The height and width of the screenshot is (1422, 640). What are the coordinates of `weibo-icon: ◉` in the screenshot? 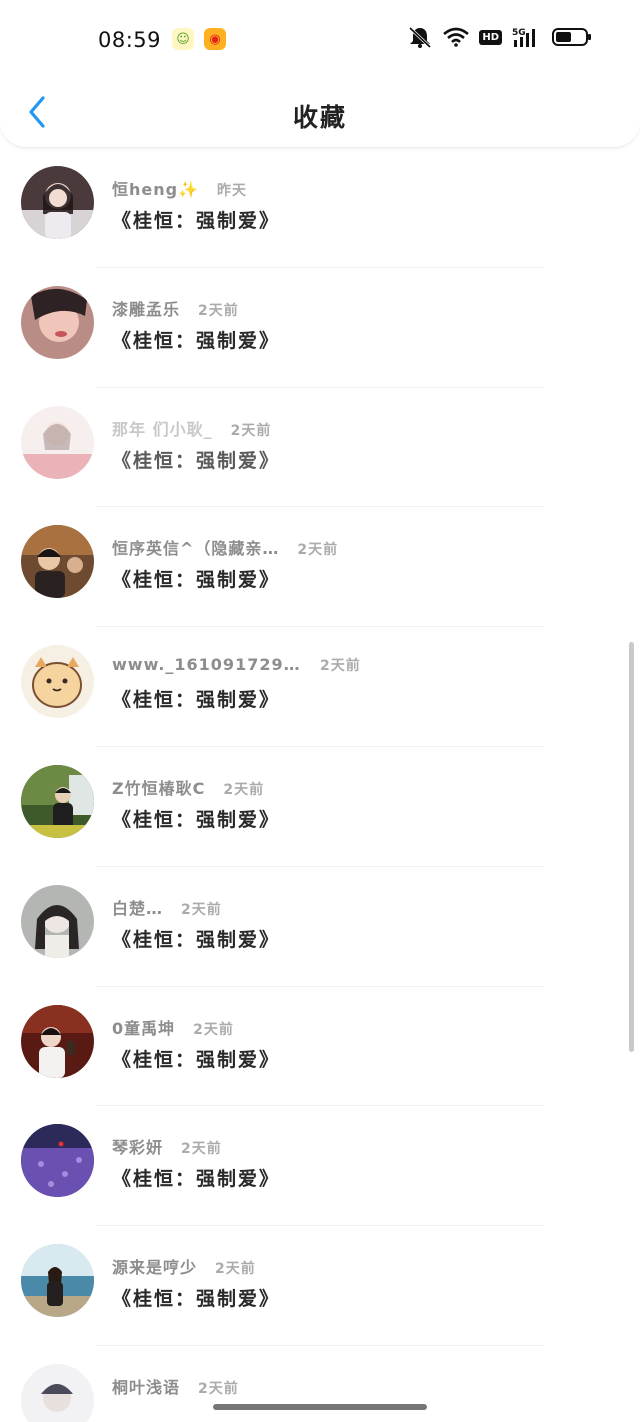 It's located at (215, 39).